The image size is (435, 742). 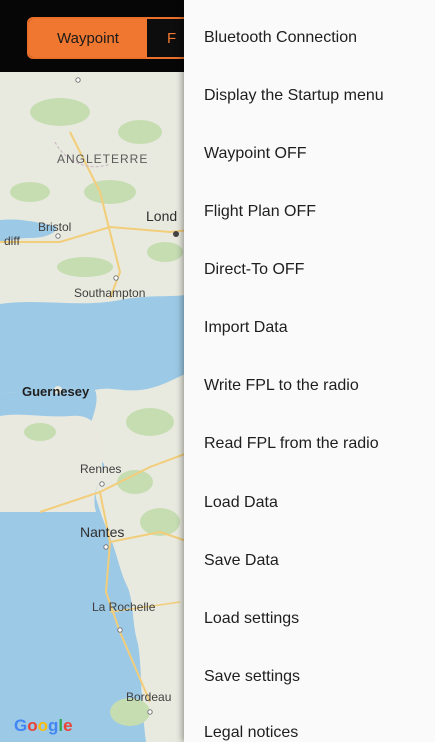 I want to click on tab-waypoint: Waypoint, so click(x=88, y=38).